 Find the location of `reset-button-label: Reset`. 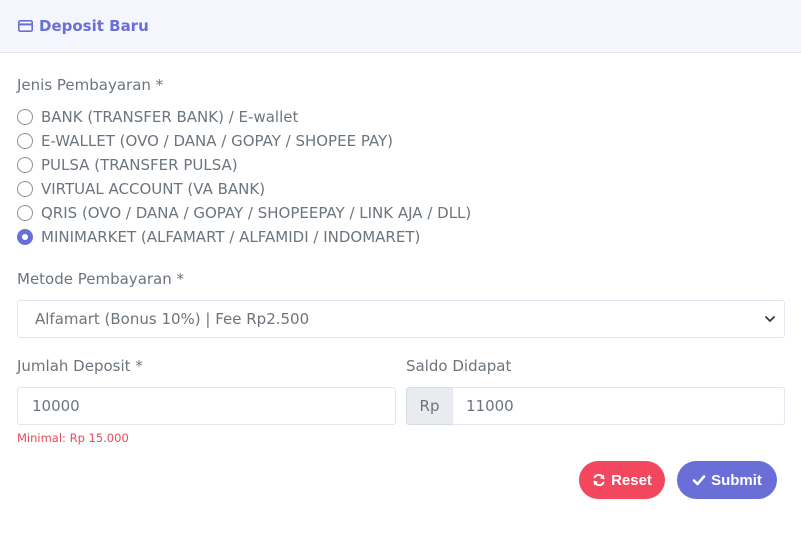

reset-button-label: Reset is located at coordinates (631, 480).